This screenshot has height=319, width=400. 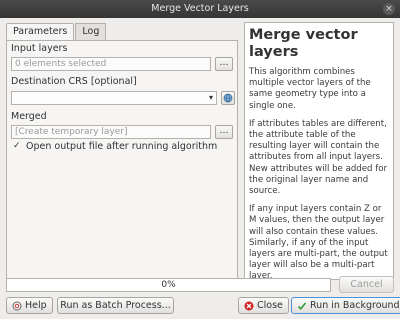 I want to click on globe-projection-icon, so click(x=228, y=98).